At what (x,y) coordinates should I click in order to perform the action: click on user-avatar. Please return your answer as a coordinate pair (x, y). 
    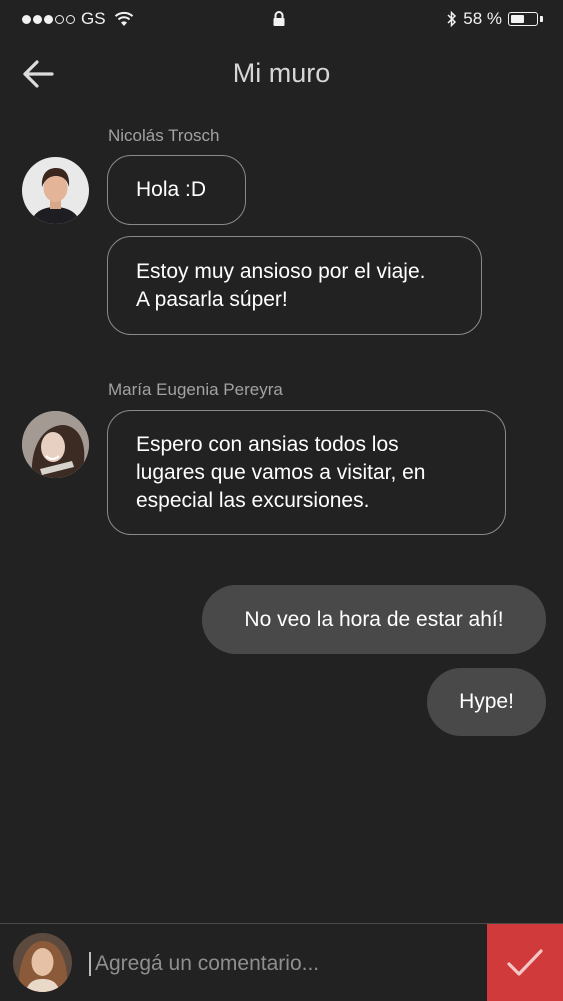
    Looking at the image, I should click on (42, 962).